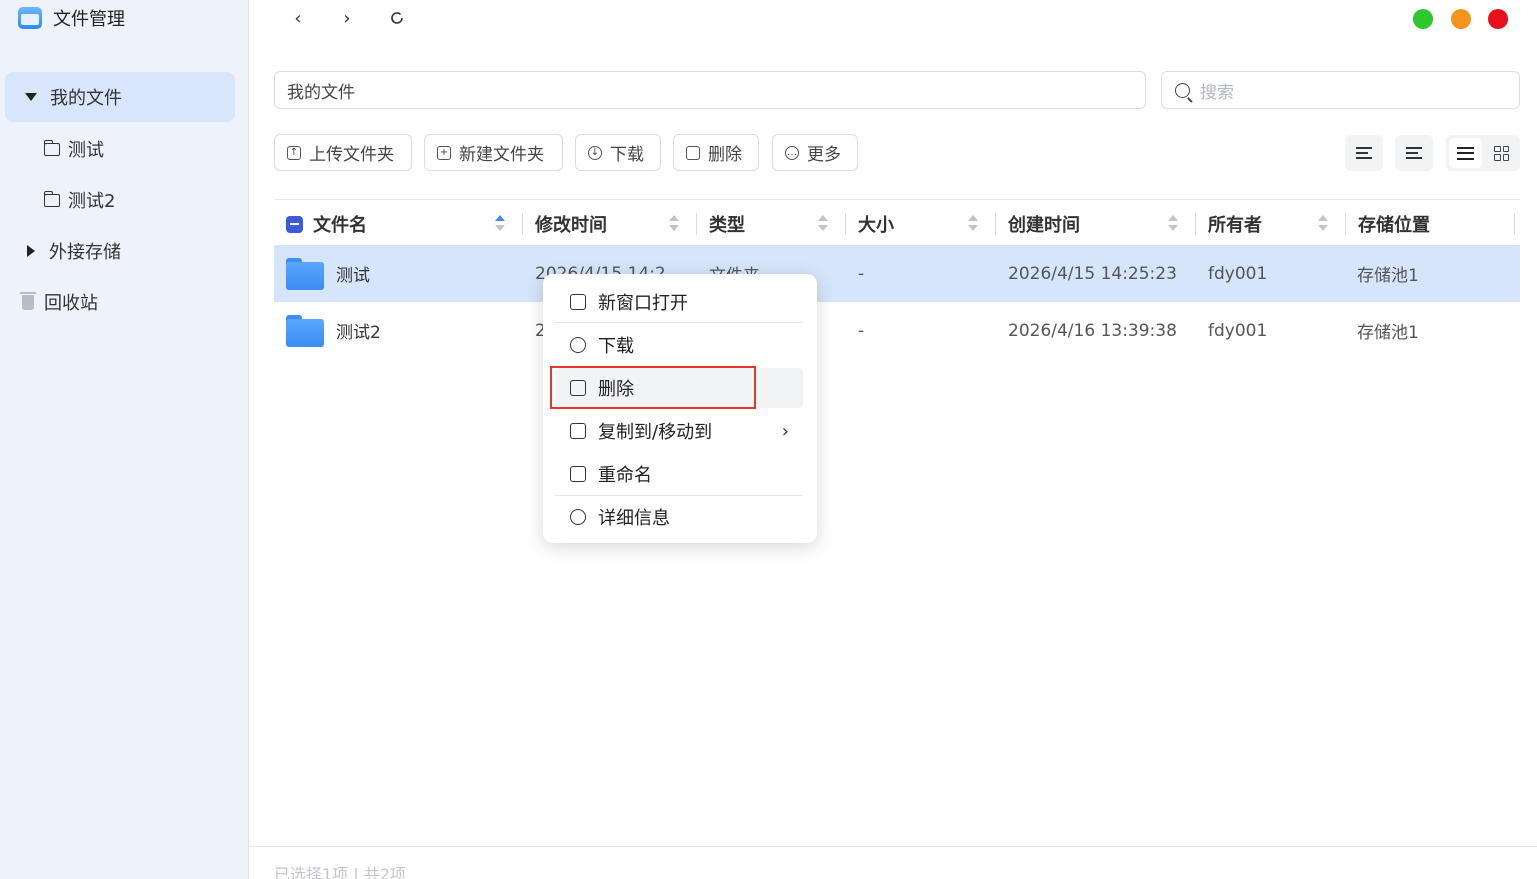 The width and height of the screenshot is (1537, 879). Describe the element at coordinates (353, 276) in the screenshot. I see `file-name: 测试` at that location.